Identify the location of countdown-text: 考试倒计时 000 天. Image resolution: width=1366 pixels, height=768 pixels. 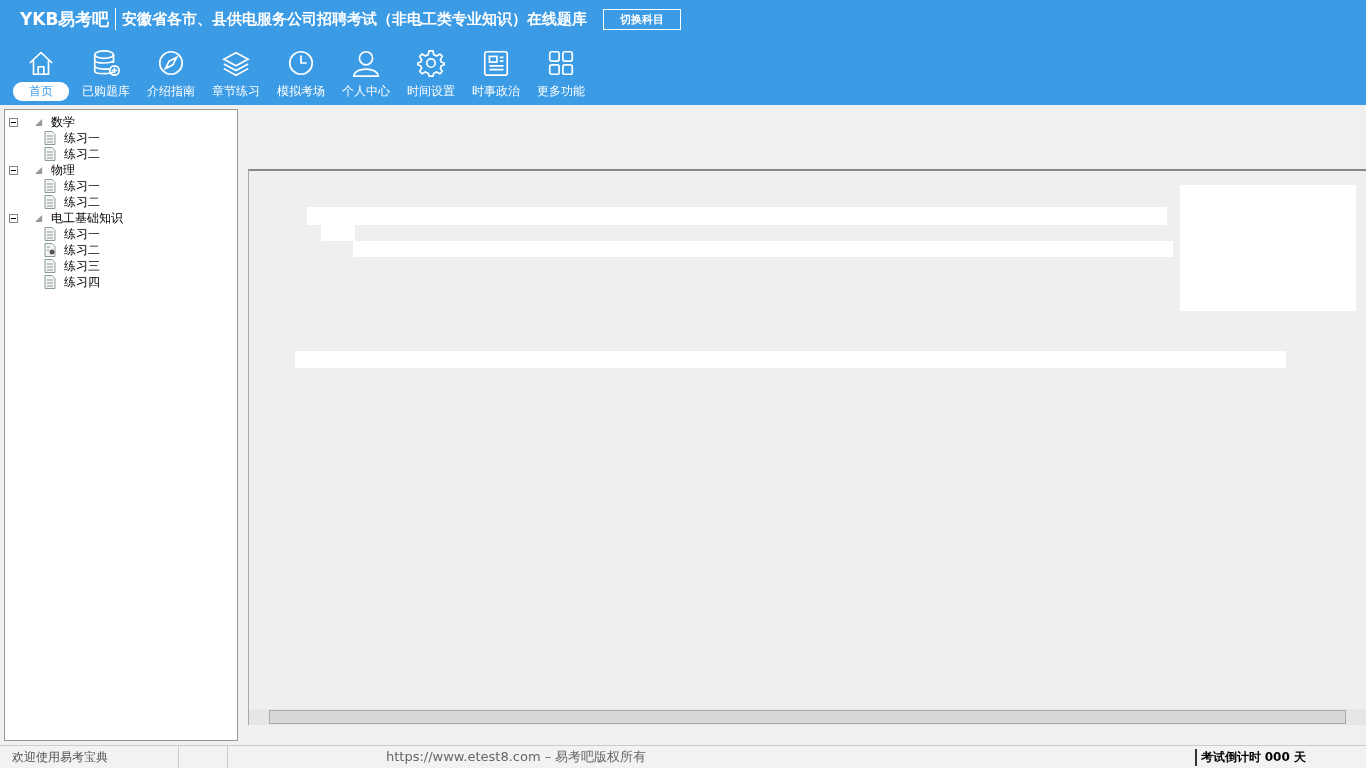
(1250, 757).